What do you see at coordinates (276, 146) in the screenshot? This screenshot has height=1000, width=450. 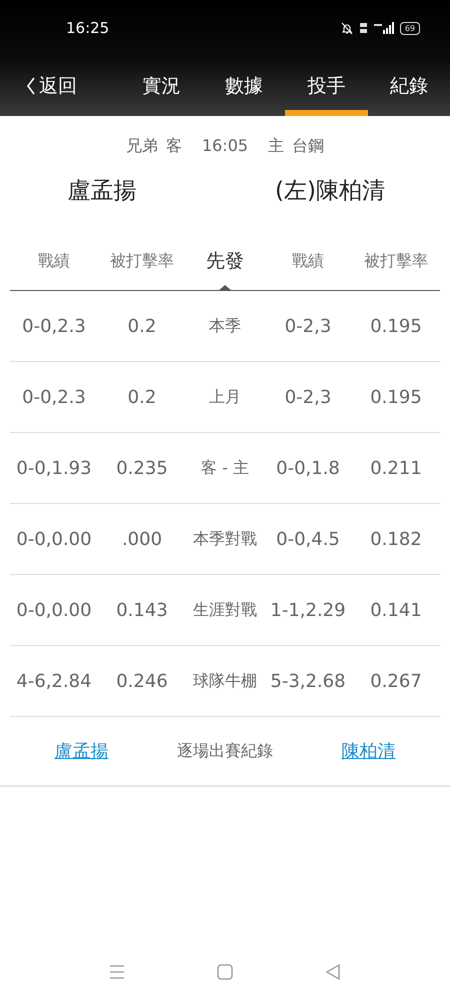 I see `home-tag: 主` at bounding box center [276, 146].